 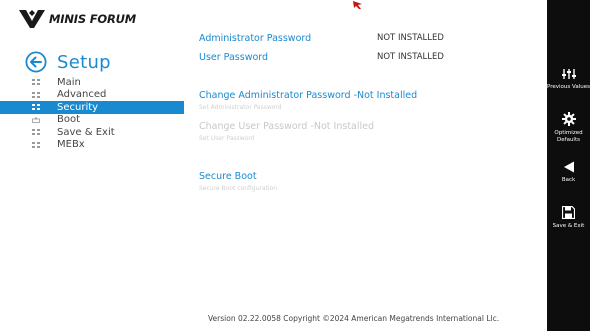 I want to click on page-title: Setup, so click(x=68, y=62).